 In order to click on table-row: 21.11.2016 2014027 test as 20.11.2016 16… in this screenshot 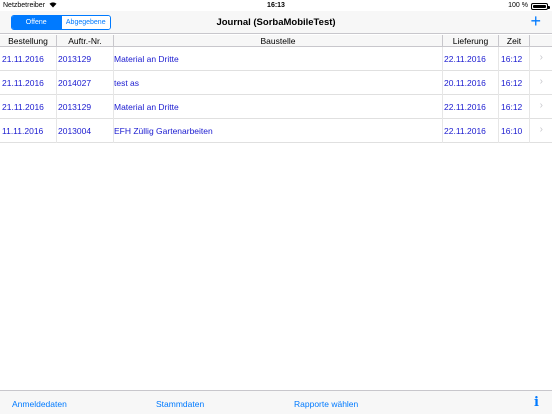, I will do `click(276, 83)`.